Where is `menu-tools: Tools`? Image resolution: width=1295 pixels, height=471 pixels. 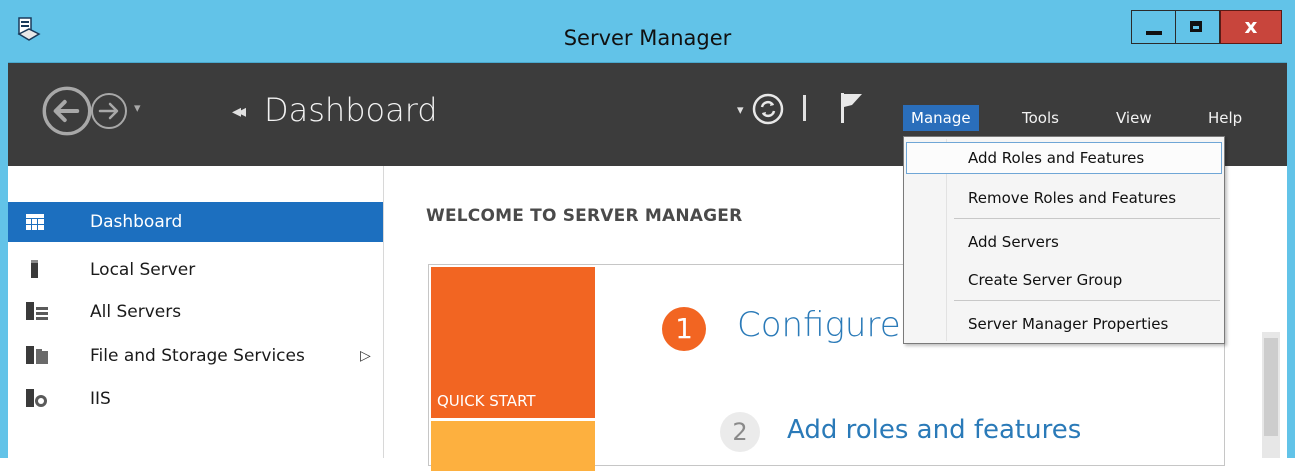
menu-tools: Tools is located at coordinates (1040, 118).